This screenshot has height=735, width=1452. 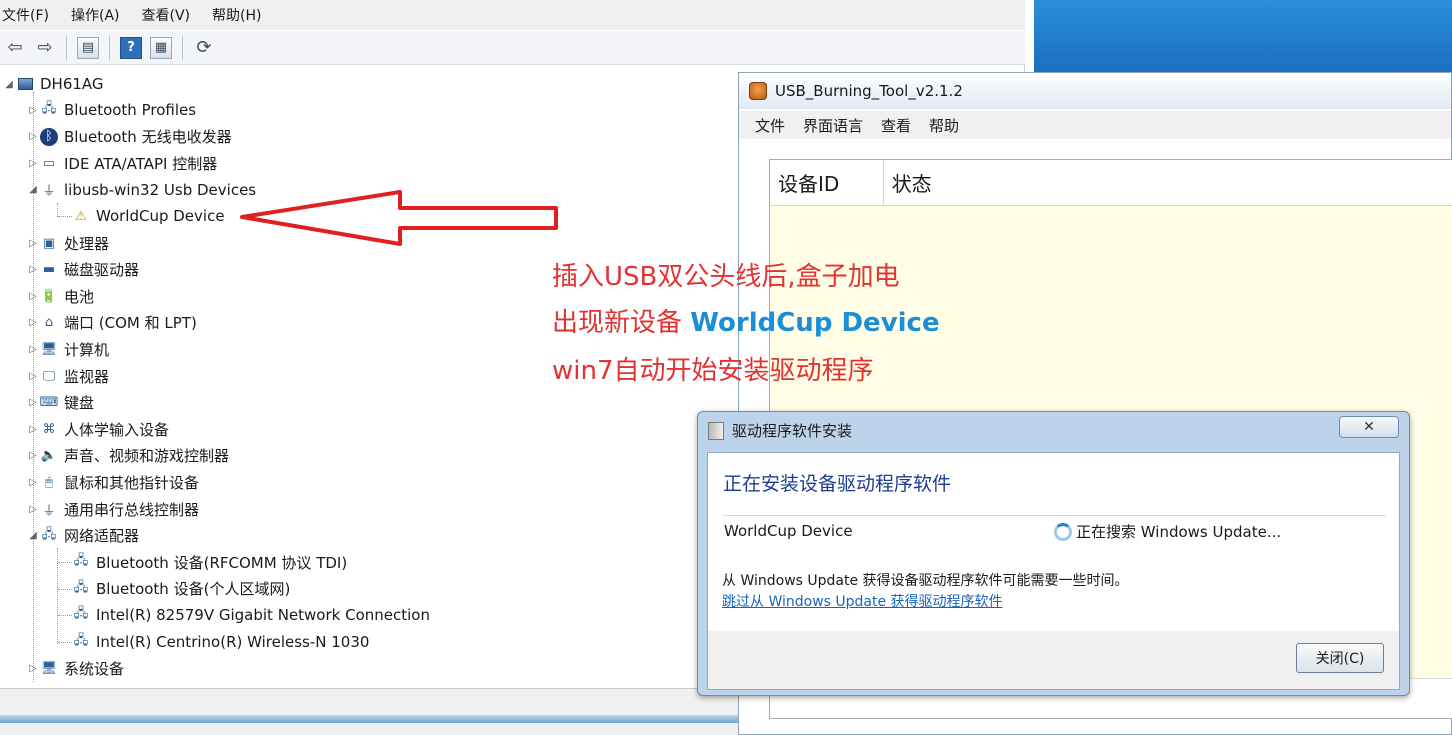 What do you see at coordinates (925, 581) in the screenshot?
I see `dialog-info: 从 Windows Update 获得设备驱动程序软件可能需要一些时间。` at bounding box center [925, 581].